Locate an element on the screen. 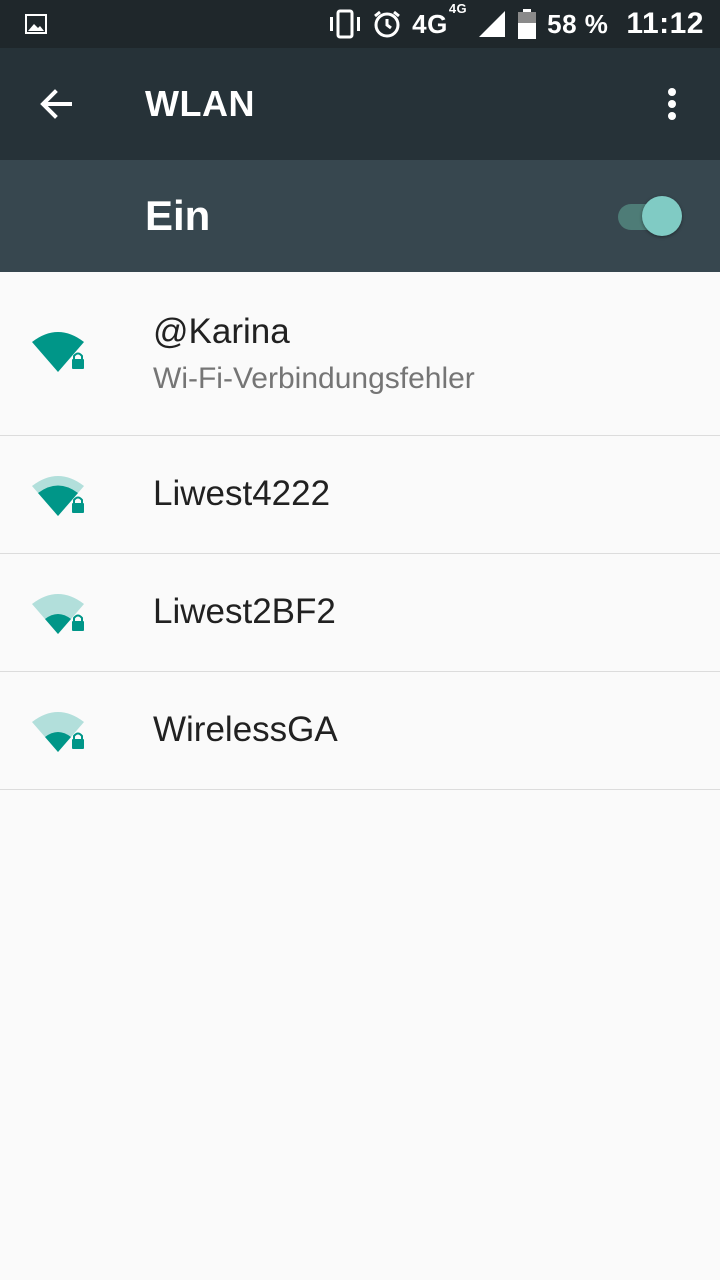  wlan-switch-bar: Ein is located at coordinates (360, 216).